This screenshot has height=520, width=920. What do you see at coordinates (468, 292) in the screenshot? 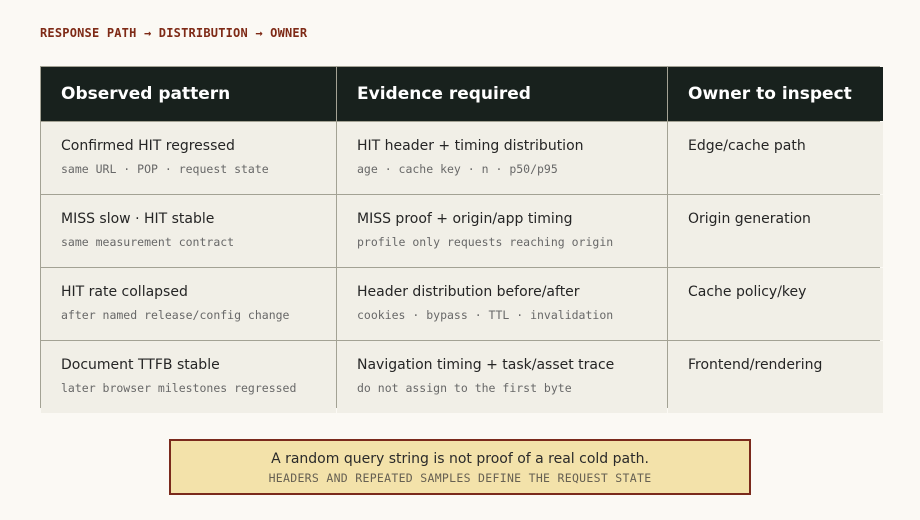
I see `evidence-label: Header distribution before/after` at bounding box center [468, 292].